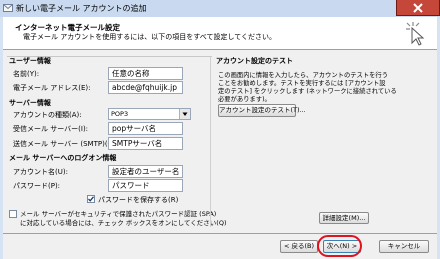 This screenshot has height=259, width=440. What do you see at coordinates (123, 223) in the screenshot?
I see `spa-label-line2: に対応している場合には、チェック ボックスをオンにしてください(Q)` at bounding box center [123, 223].